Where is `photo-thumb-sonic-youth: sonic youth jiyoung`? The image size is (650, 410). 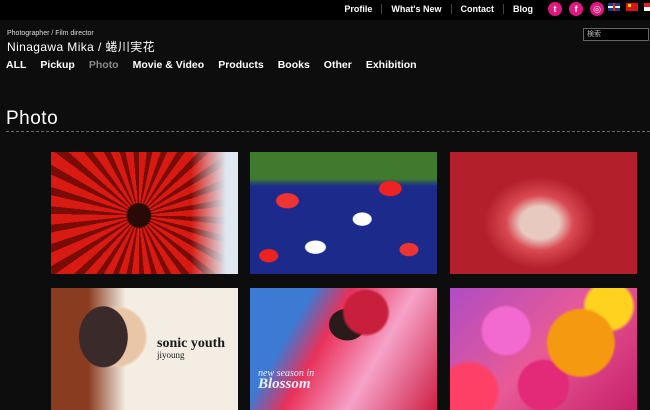
photo-thumb-sonic-youth: sonic youth jiyoung is located at coordinates (144, 349).